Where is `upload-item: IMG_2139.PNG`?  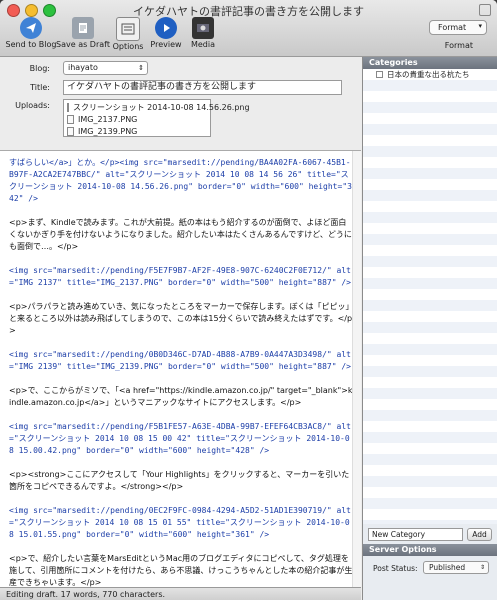 upload-item: IMG_2139.PNG is located at coordinates (137, 131).